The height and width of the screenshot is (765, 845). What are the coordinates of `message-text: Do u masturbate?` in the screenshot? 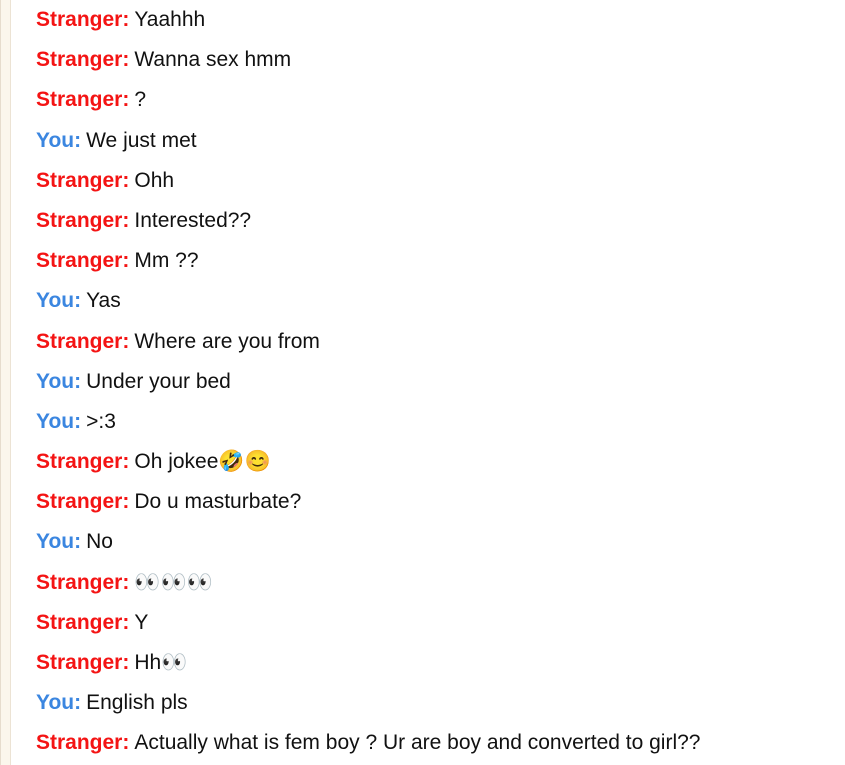 It's located at (218, 502).